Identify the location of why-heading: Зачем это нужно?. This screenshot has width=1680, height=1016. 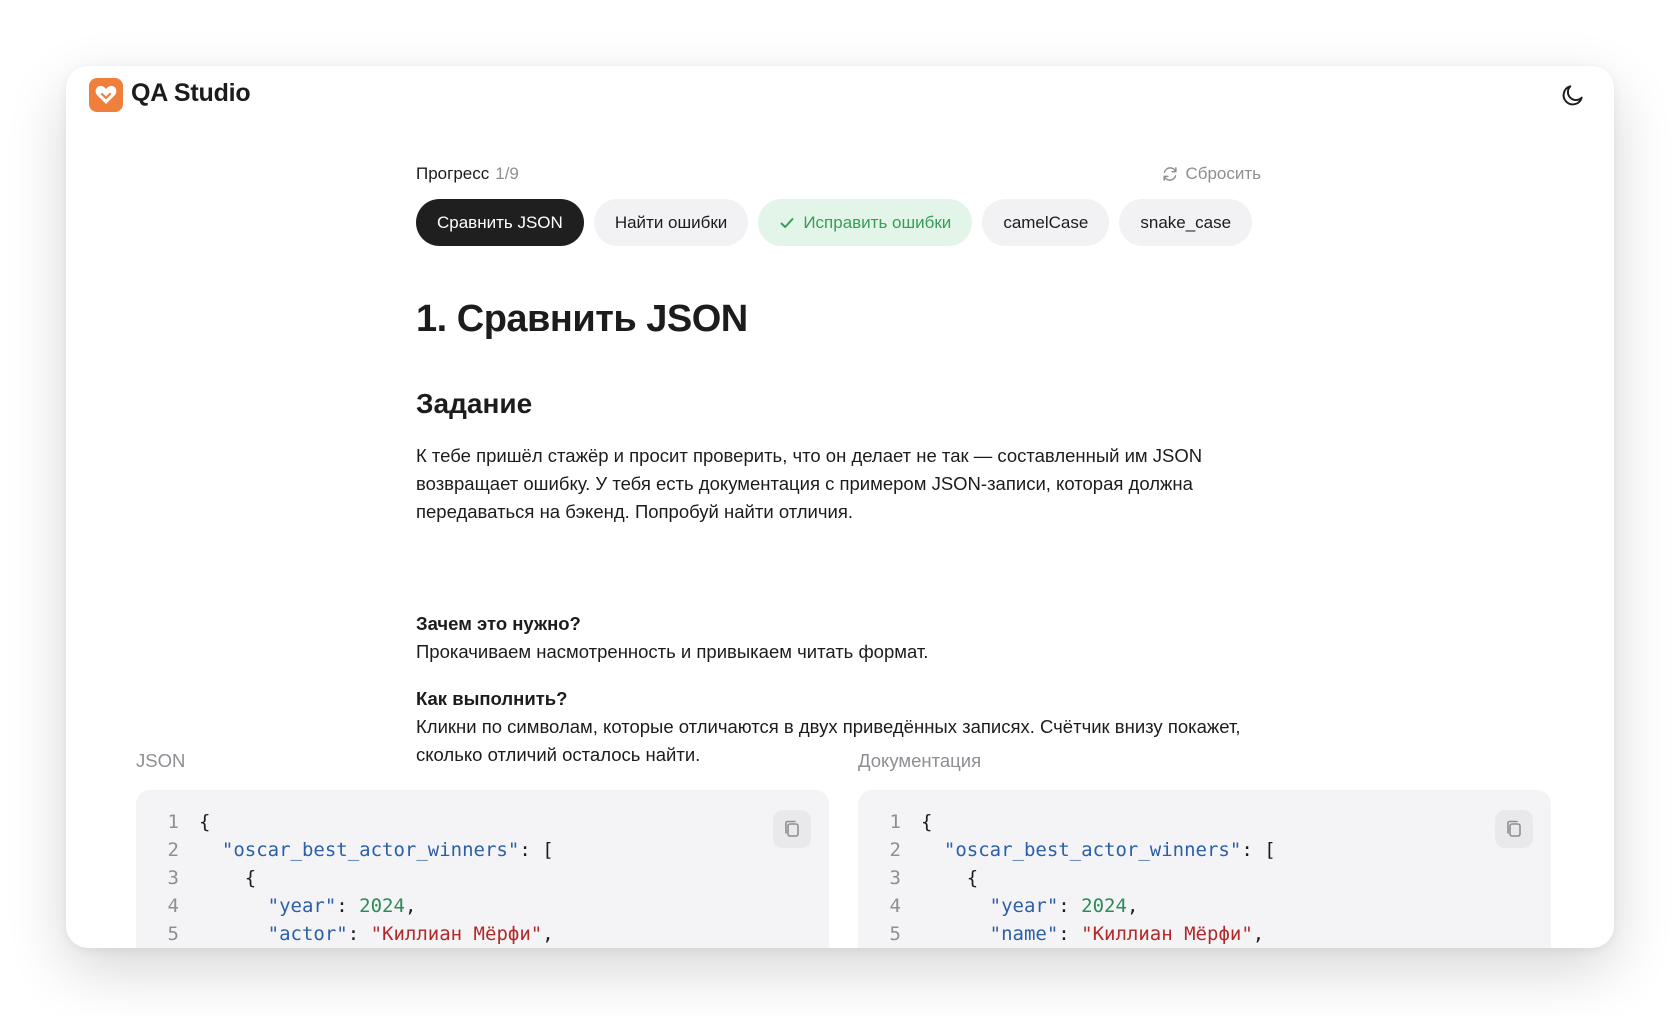
(498, 623).